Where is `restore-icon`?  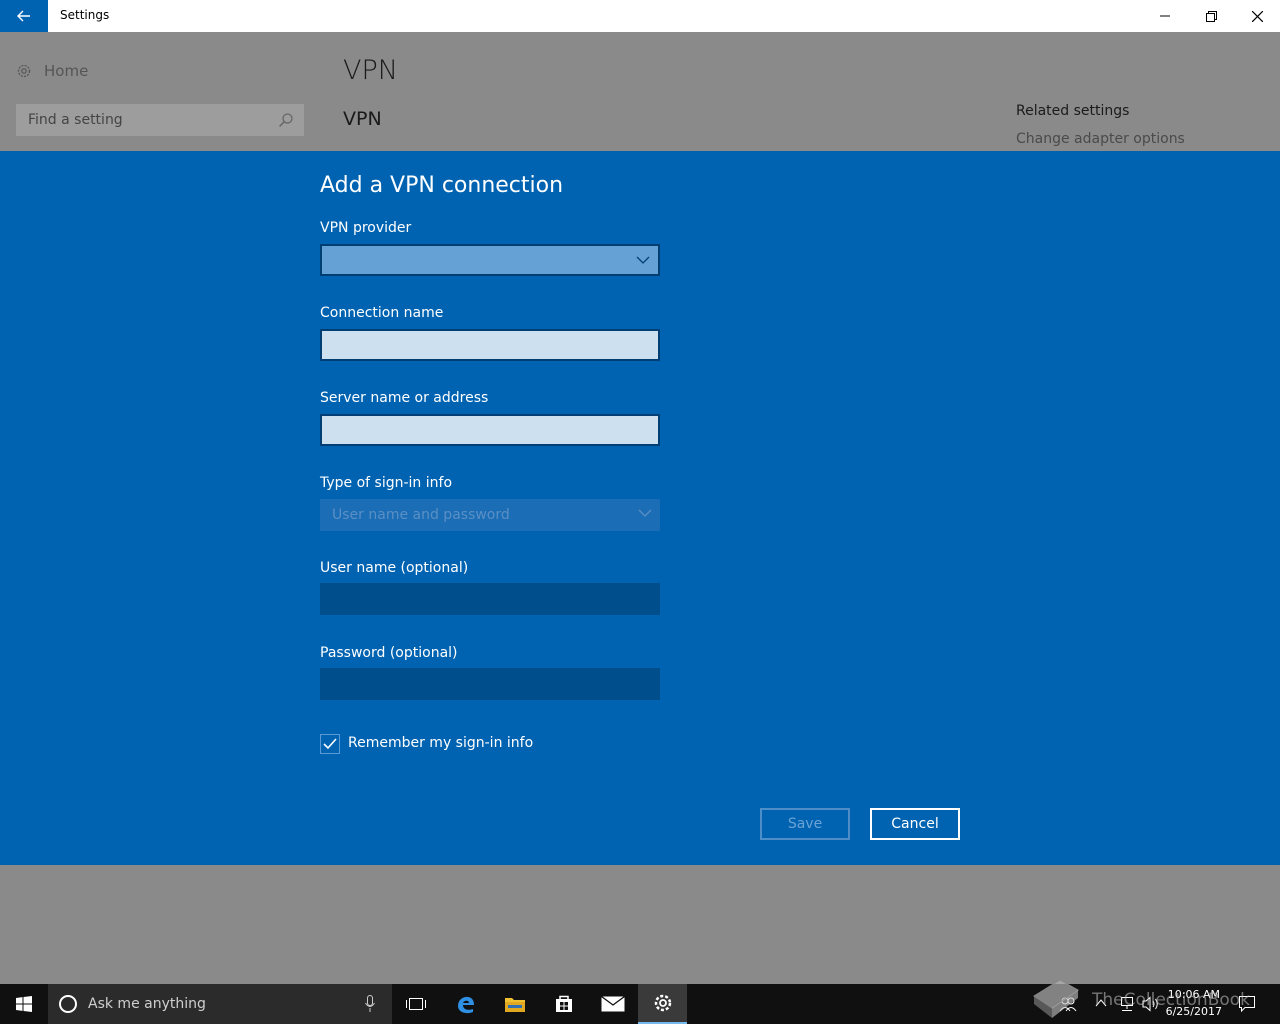
restore-icon is located at coordinates (1211, 16).